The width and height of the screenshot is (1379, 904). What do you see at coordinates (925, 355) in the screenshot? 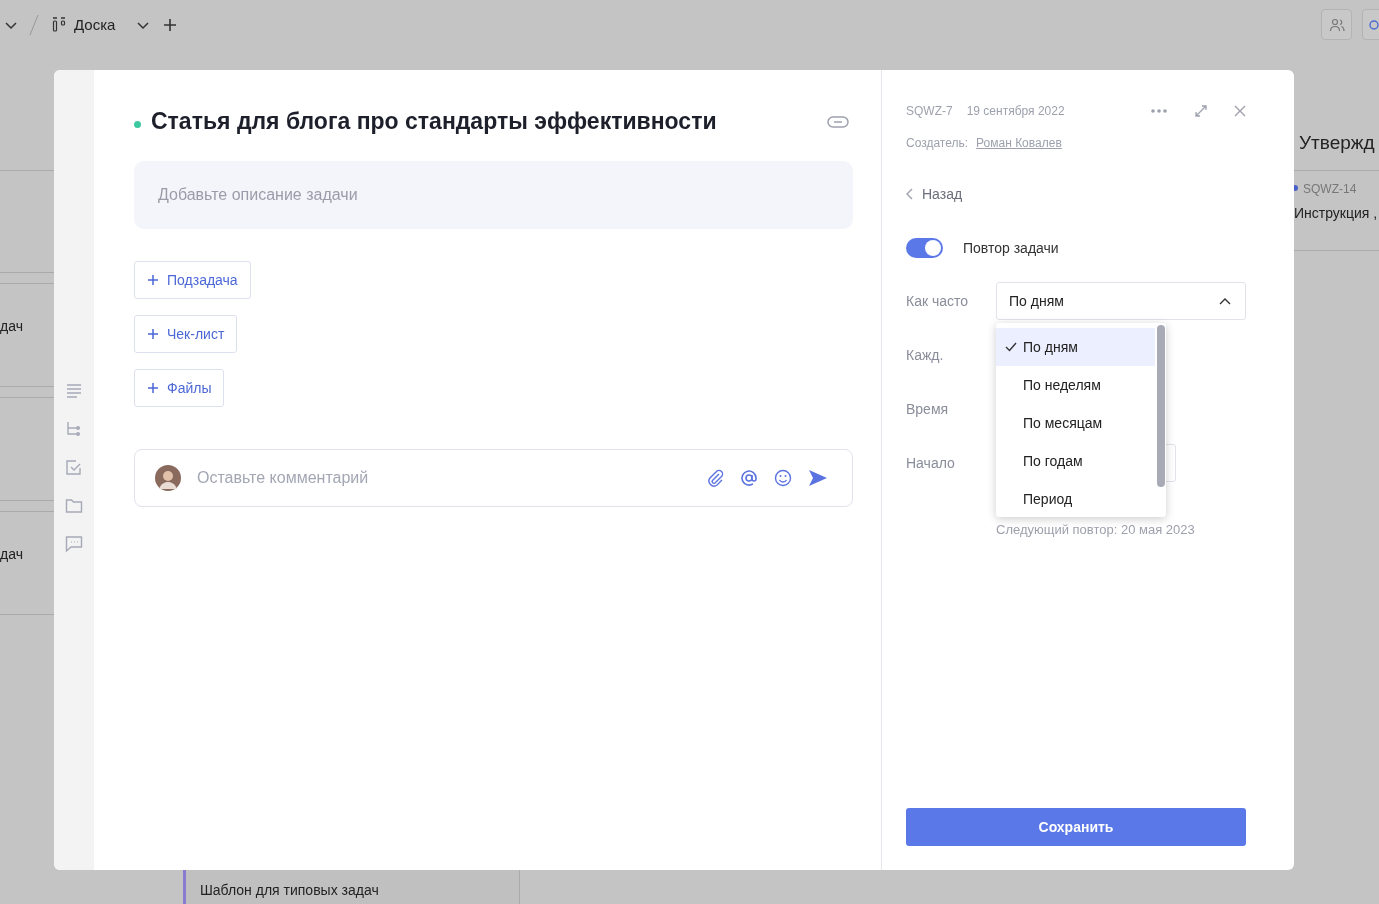
I see `field-label: Кажд.` at bounding box center [925, 355].